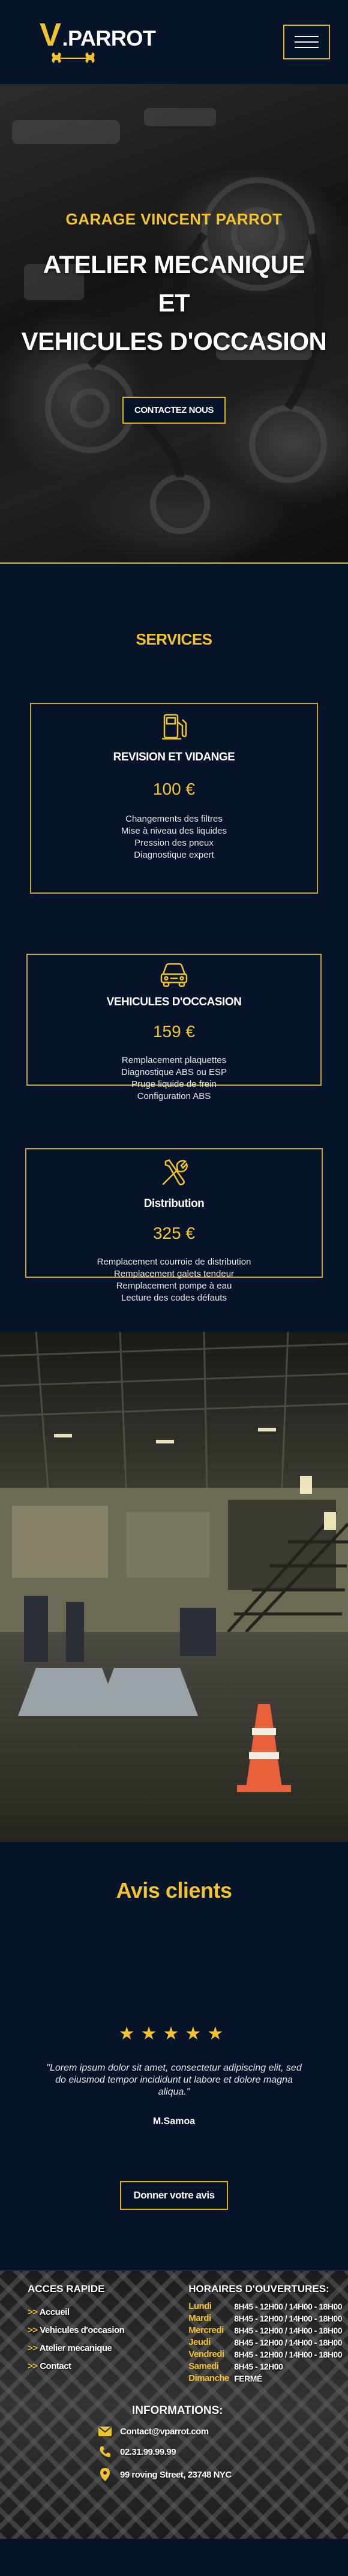 This screenshot has width=348, height=2576. What do you see at coordinates (175, 1172) in the screenshot?
I see `tools-icon` at bounding box center [175, 1172].